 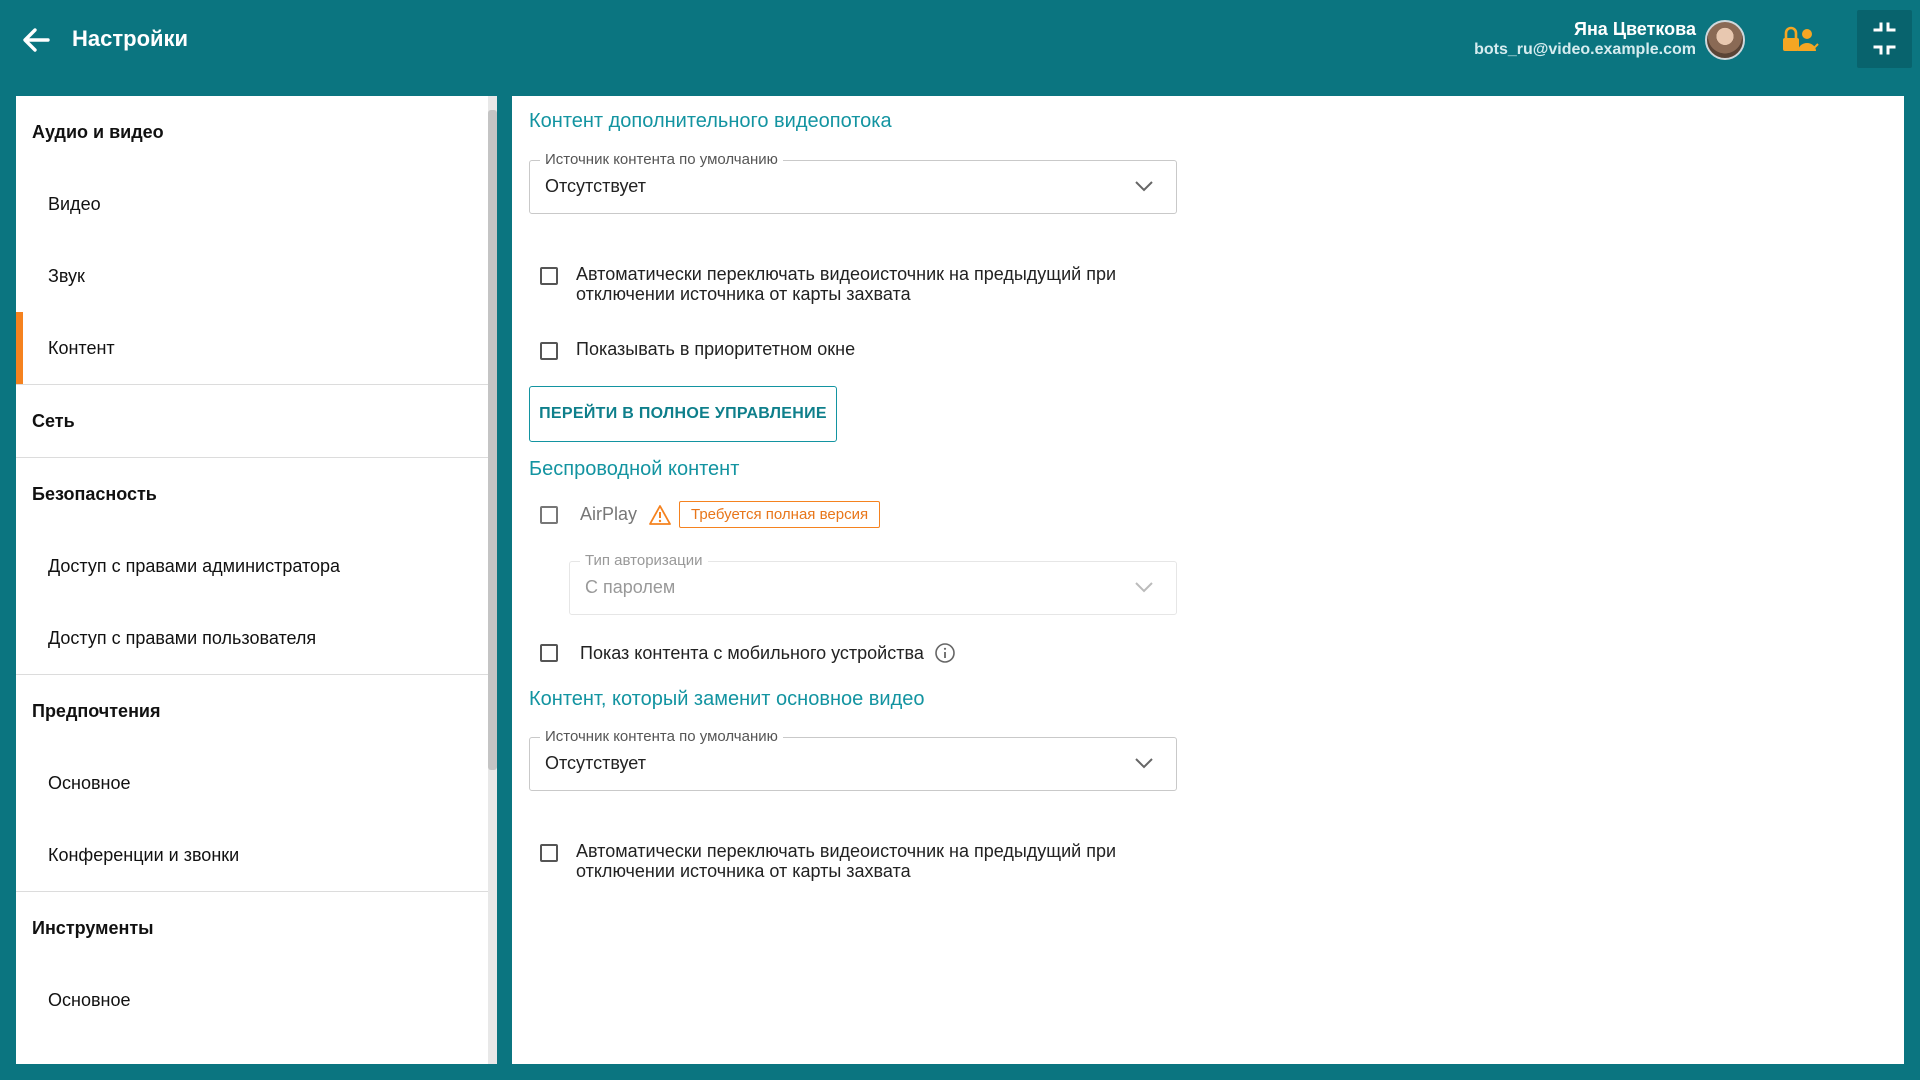 What do you see at coordinates (660, 514) in the screenshot?
I see `warning-icon` at bounding box center [660, 514].